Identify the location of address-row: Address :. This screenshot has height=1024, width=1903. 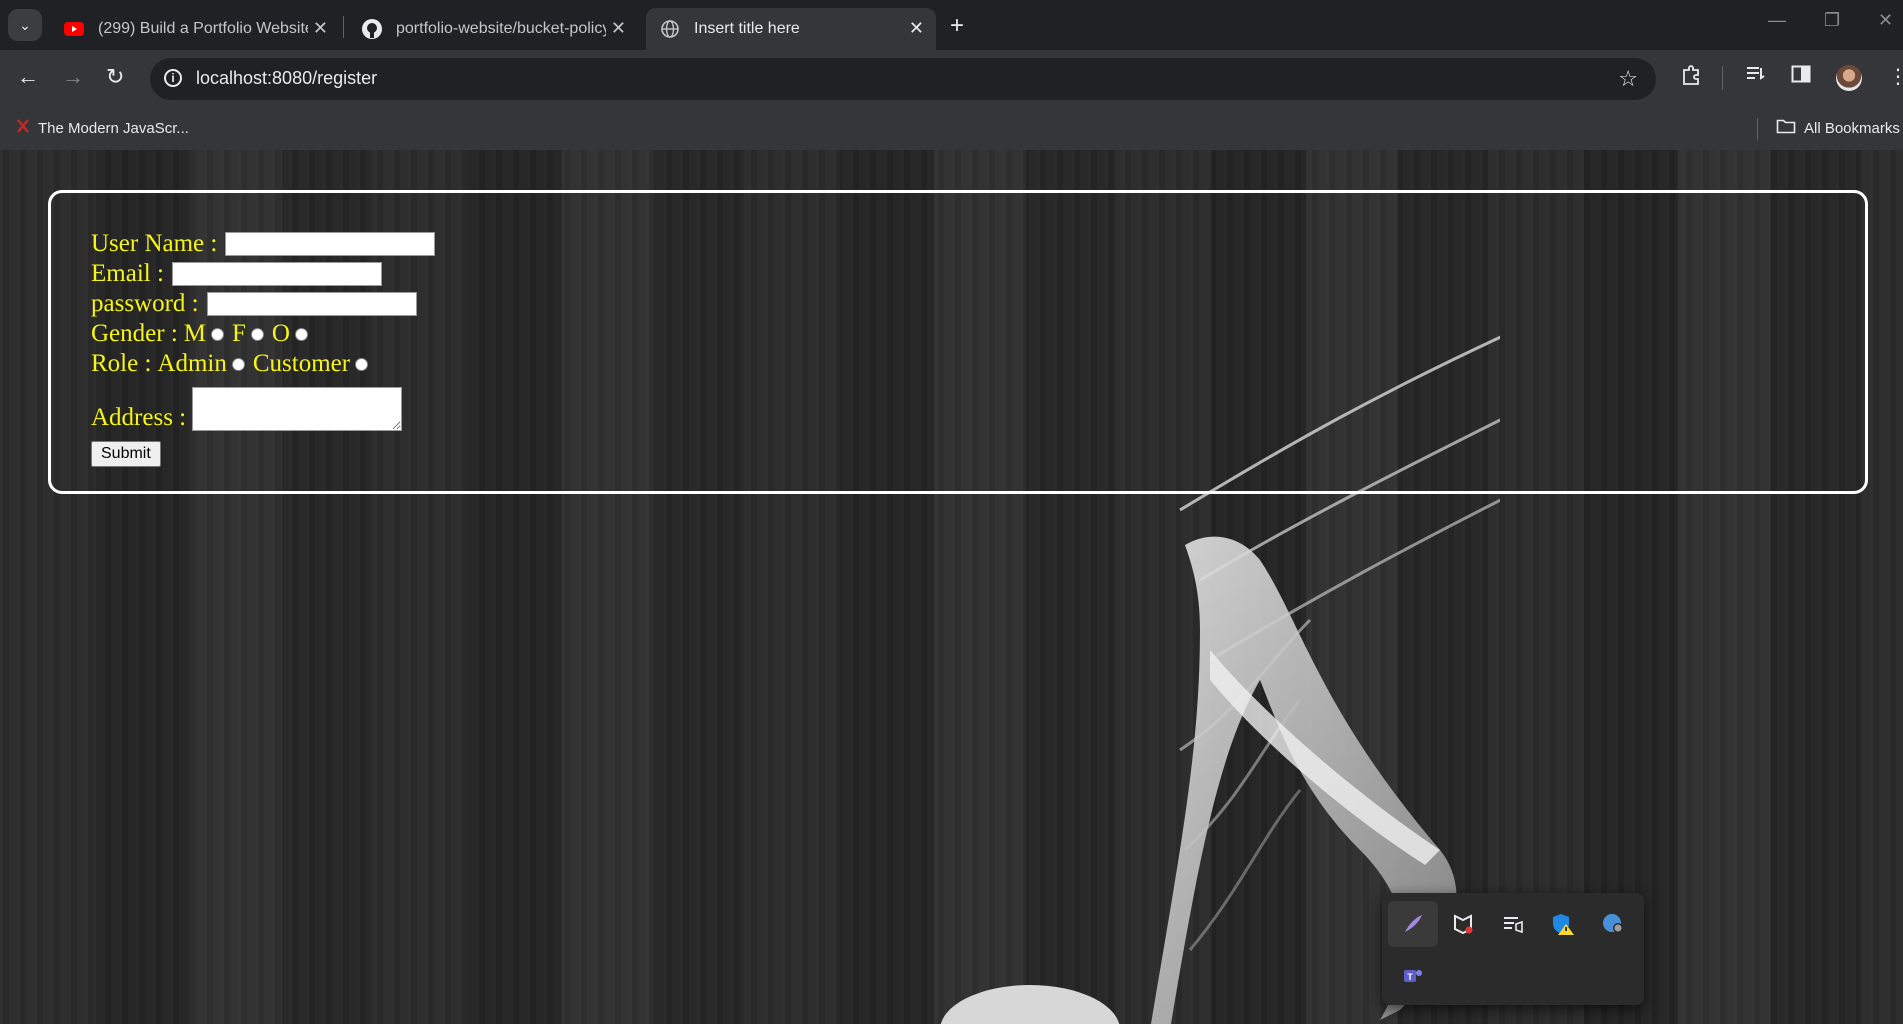
(263, 406).